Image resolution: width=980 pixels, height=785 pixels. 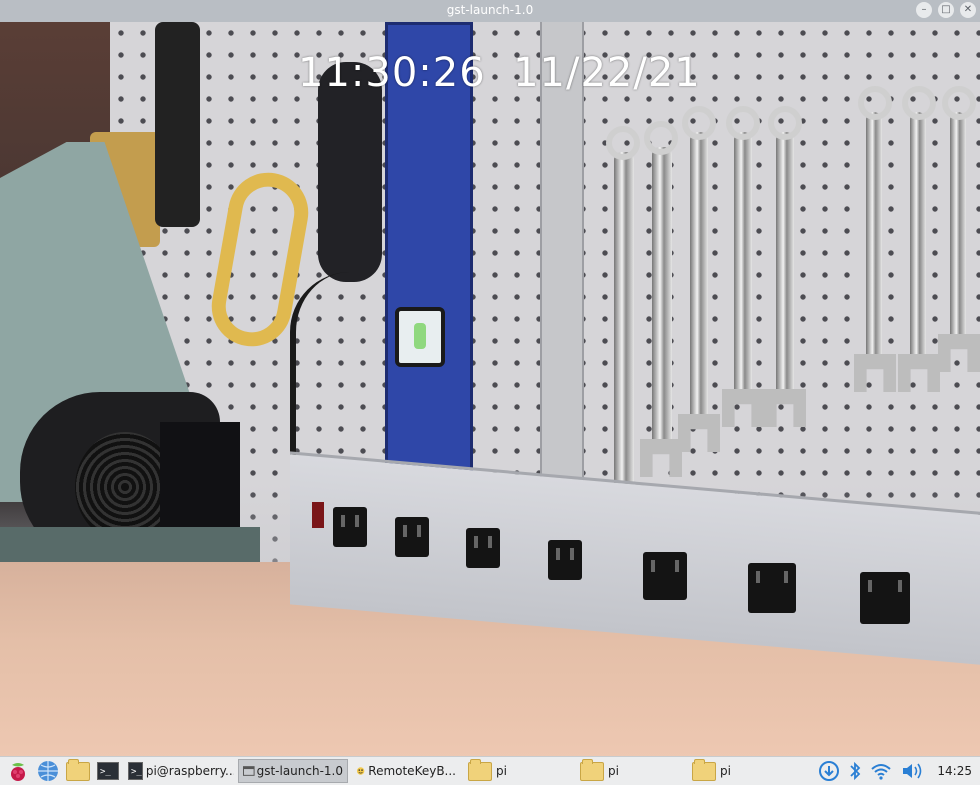 What do you see at coordinates (899, 771) in the screenshot?
I see `system-tray: 14:25` at bounding box center [899, 771].